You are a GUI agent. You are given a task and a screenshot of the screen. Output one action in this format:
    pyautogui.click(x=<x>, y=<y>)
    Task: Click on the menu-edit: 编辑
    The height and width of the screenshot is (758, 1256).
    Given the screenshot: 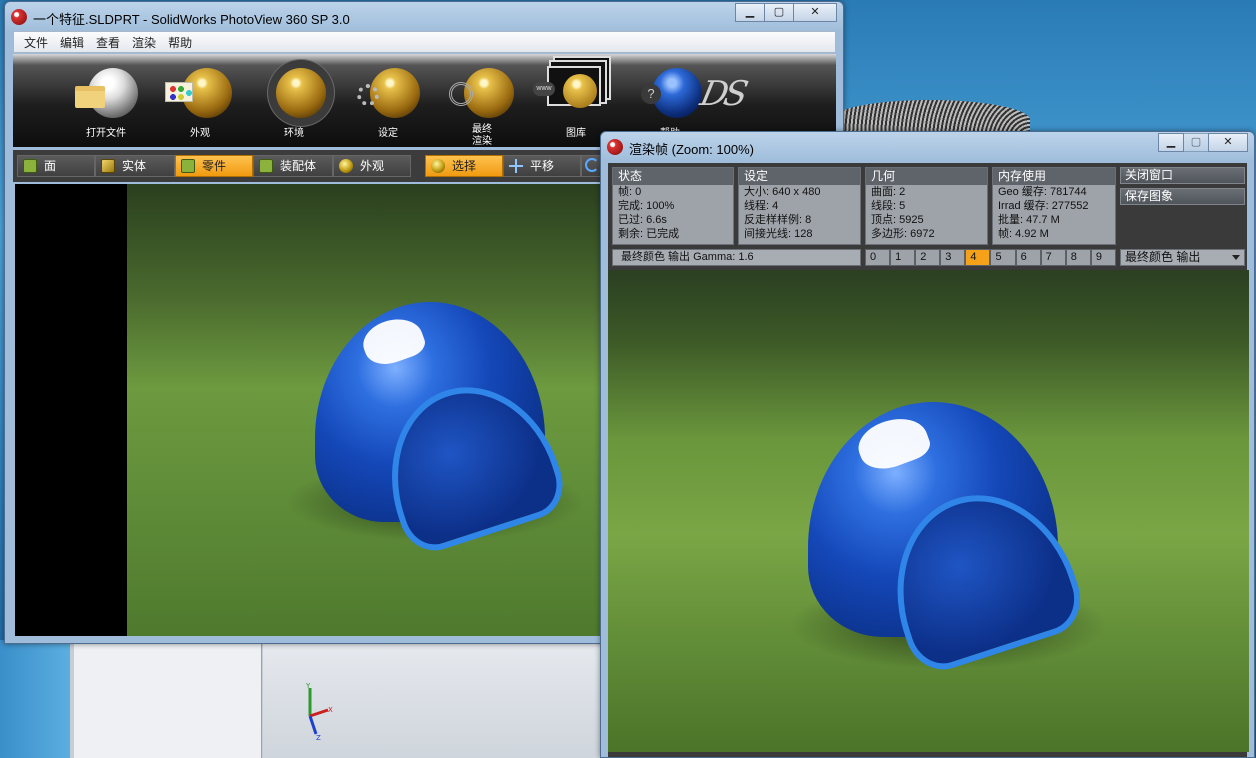 What is the action you would take?
    pyautogui.click(x=72, y=42)
    